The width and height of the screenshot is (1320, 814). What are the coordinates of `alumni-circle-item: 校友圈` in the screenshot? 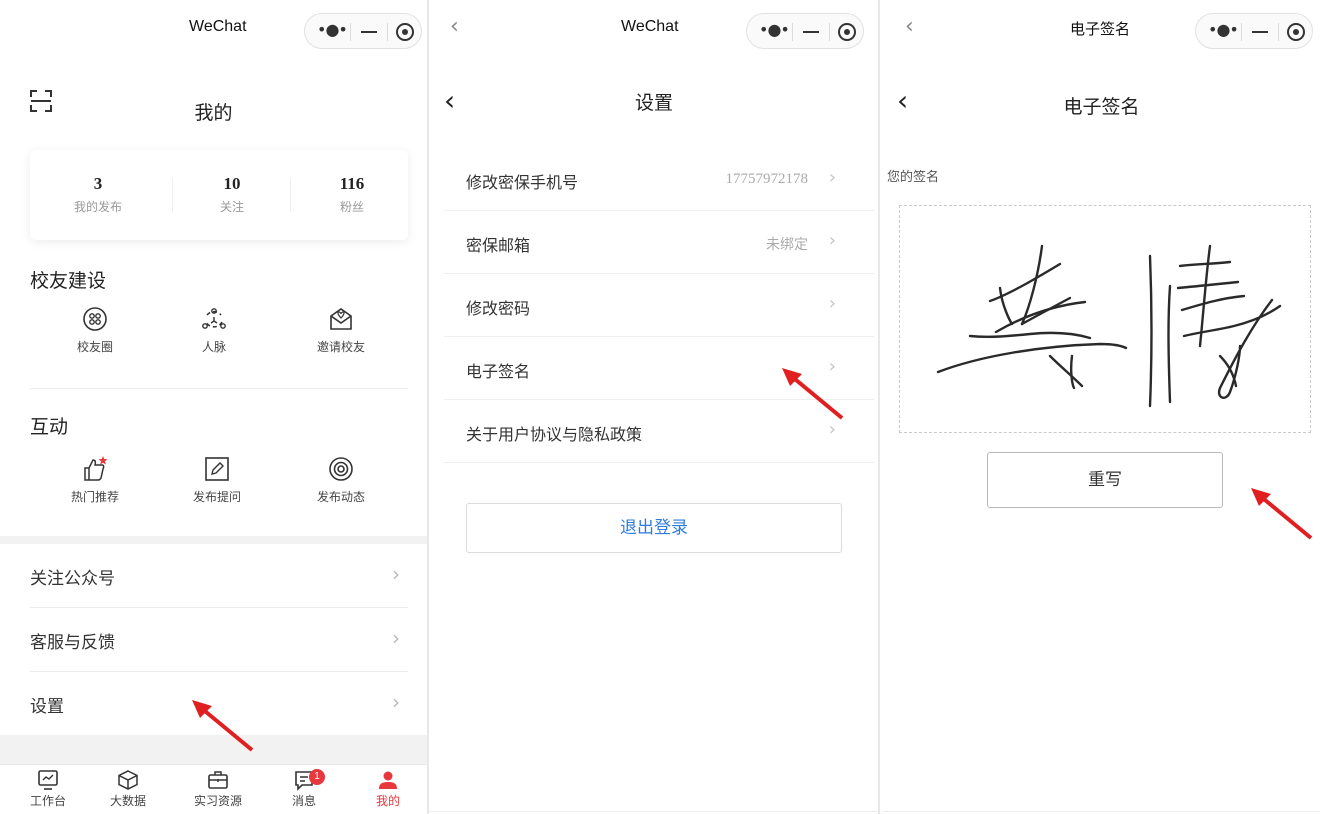 It's located at (95, 330).